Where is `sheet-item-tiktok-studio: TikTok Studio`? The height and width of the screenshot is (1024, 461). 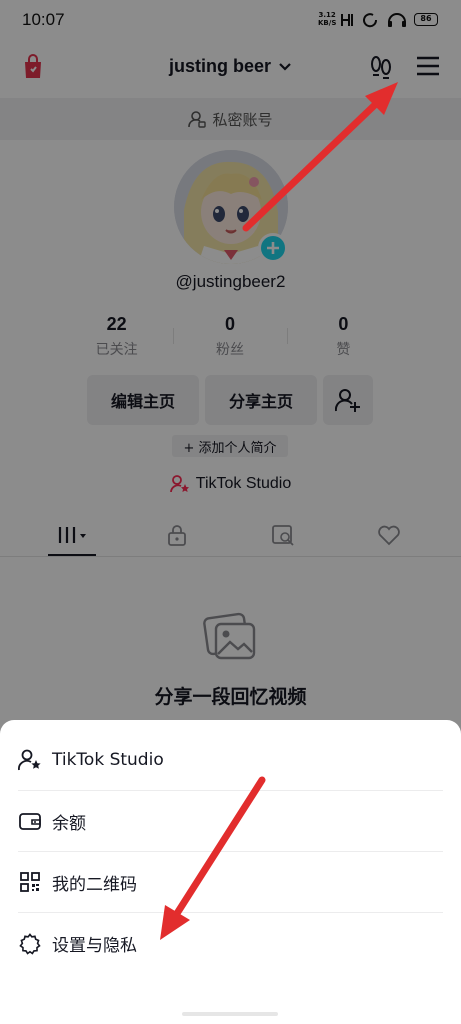 sheet-item-tiktok-studio: TikTok Studio is located at coordinates (230, 760).